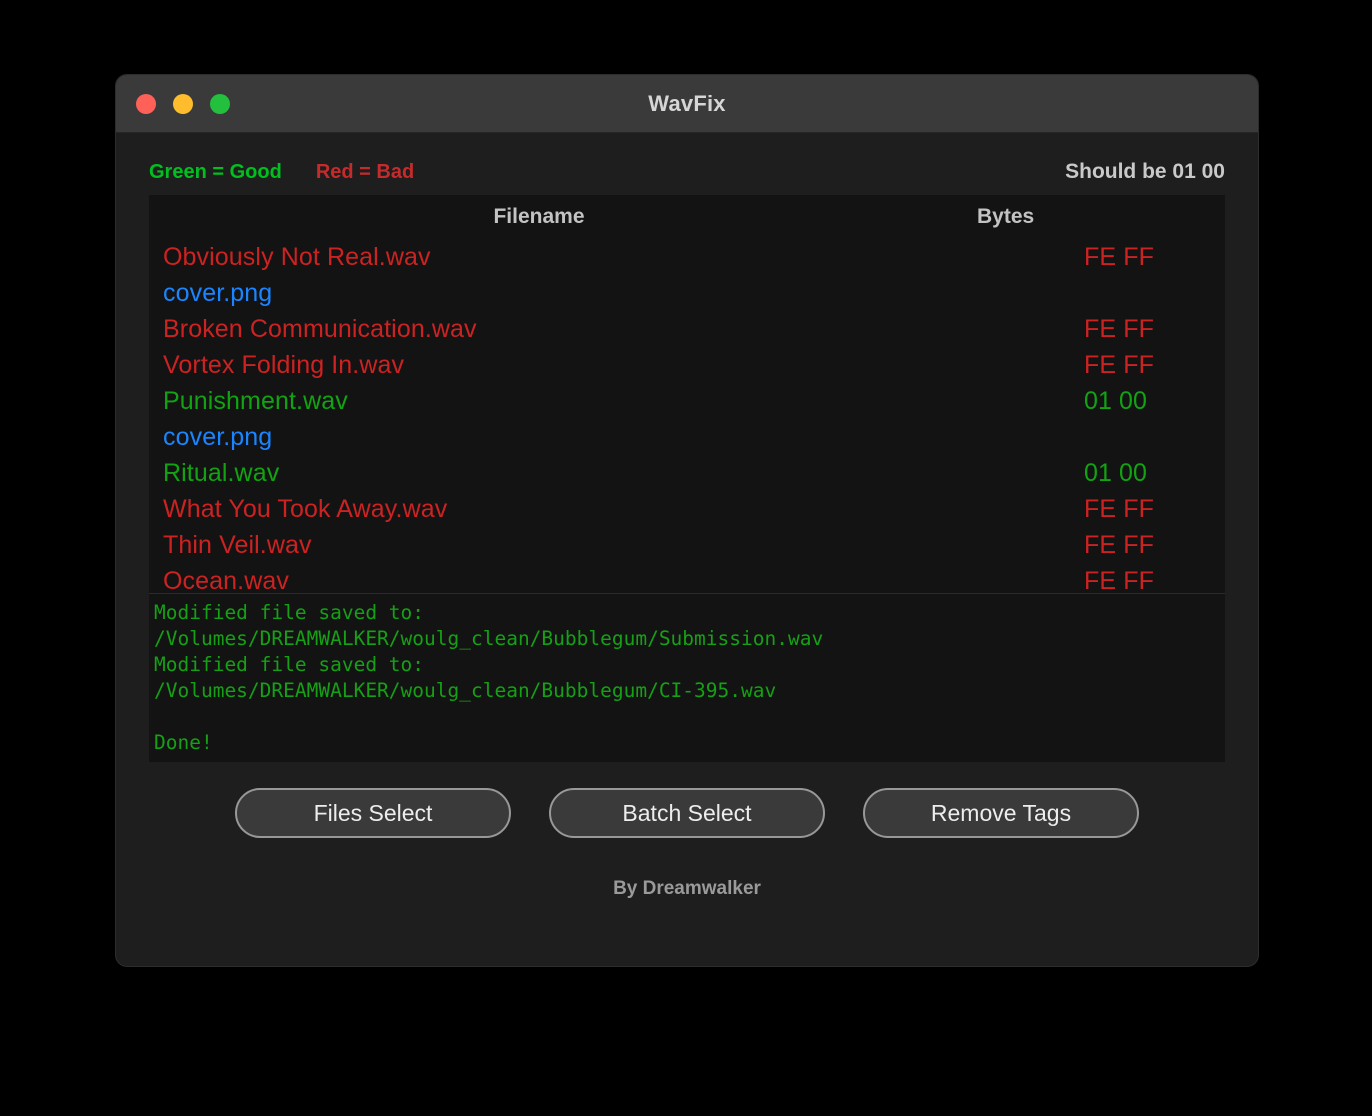  Describe the element at coordinates (539, 216) in the screenshot. I see `column-header-filename: Filename` at that location.